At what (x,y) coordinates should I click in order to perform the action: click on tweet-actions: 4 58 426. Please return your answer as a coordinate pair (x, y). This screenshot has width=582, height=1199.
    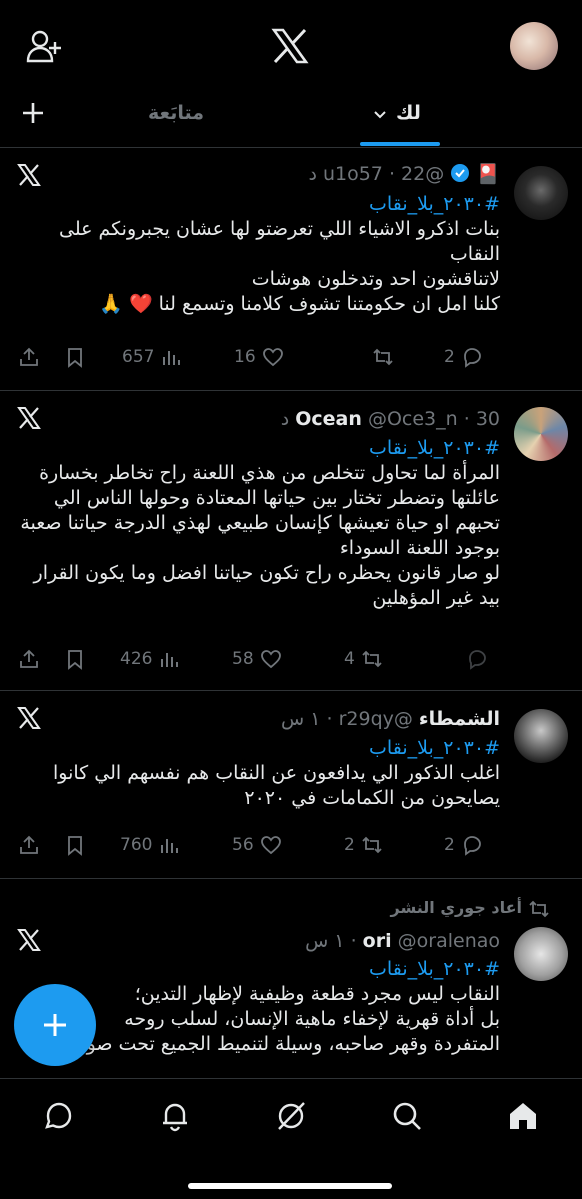
    Looking at the image, I should click on (291, 659).